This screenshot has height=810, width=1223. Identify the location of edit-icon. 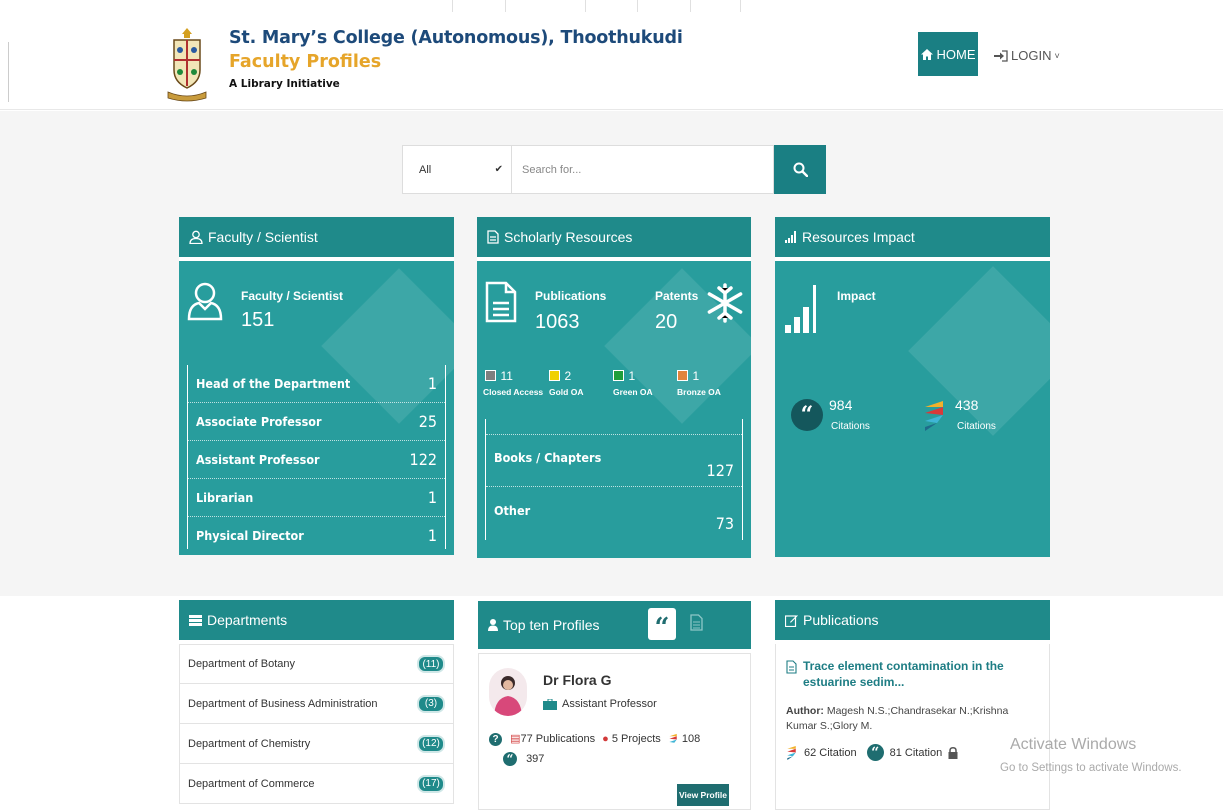
(791, 620).